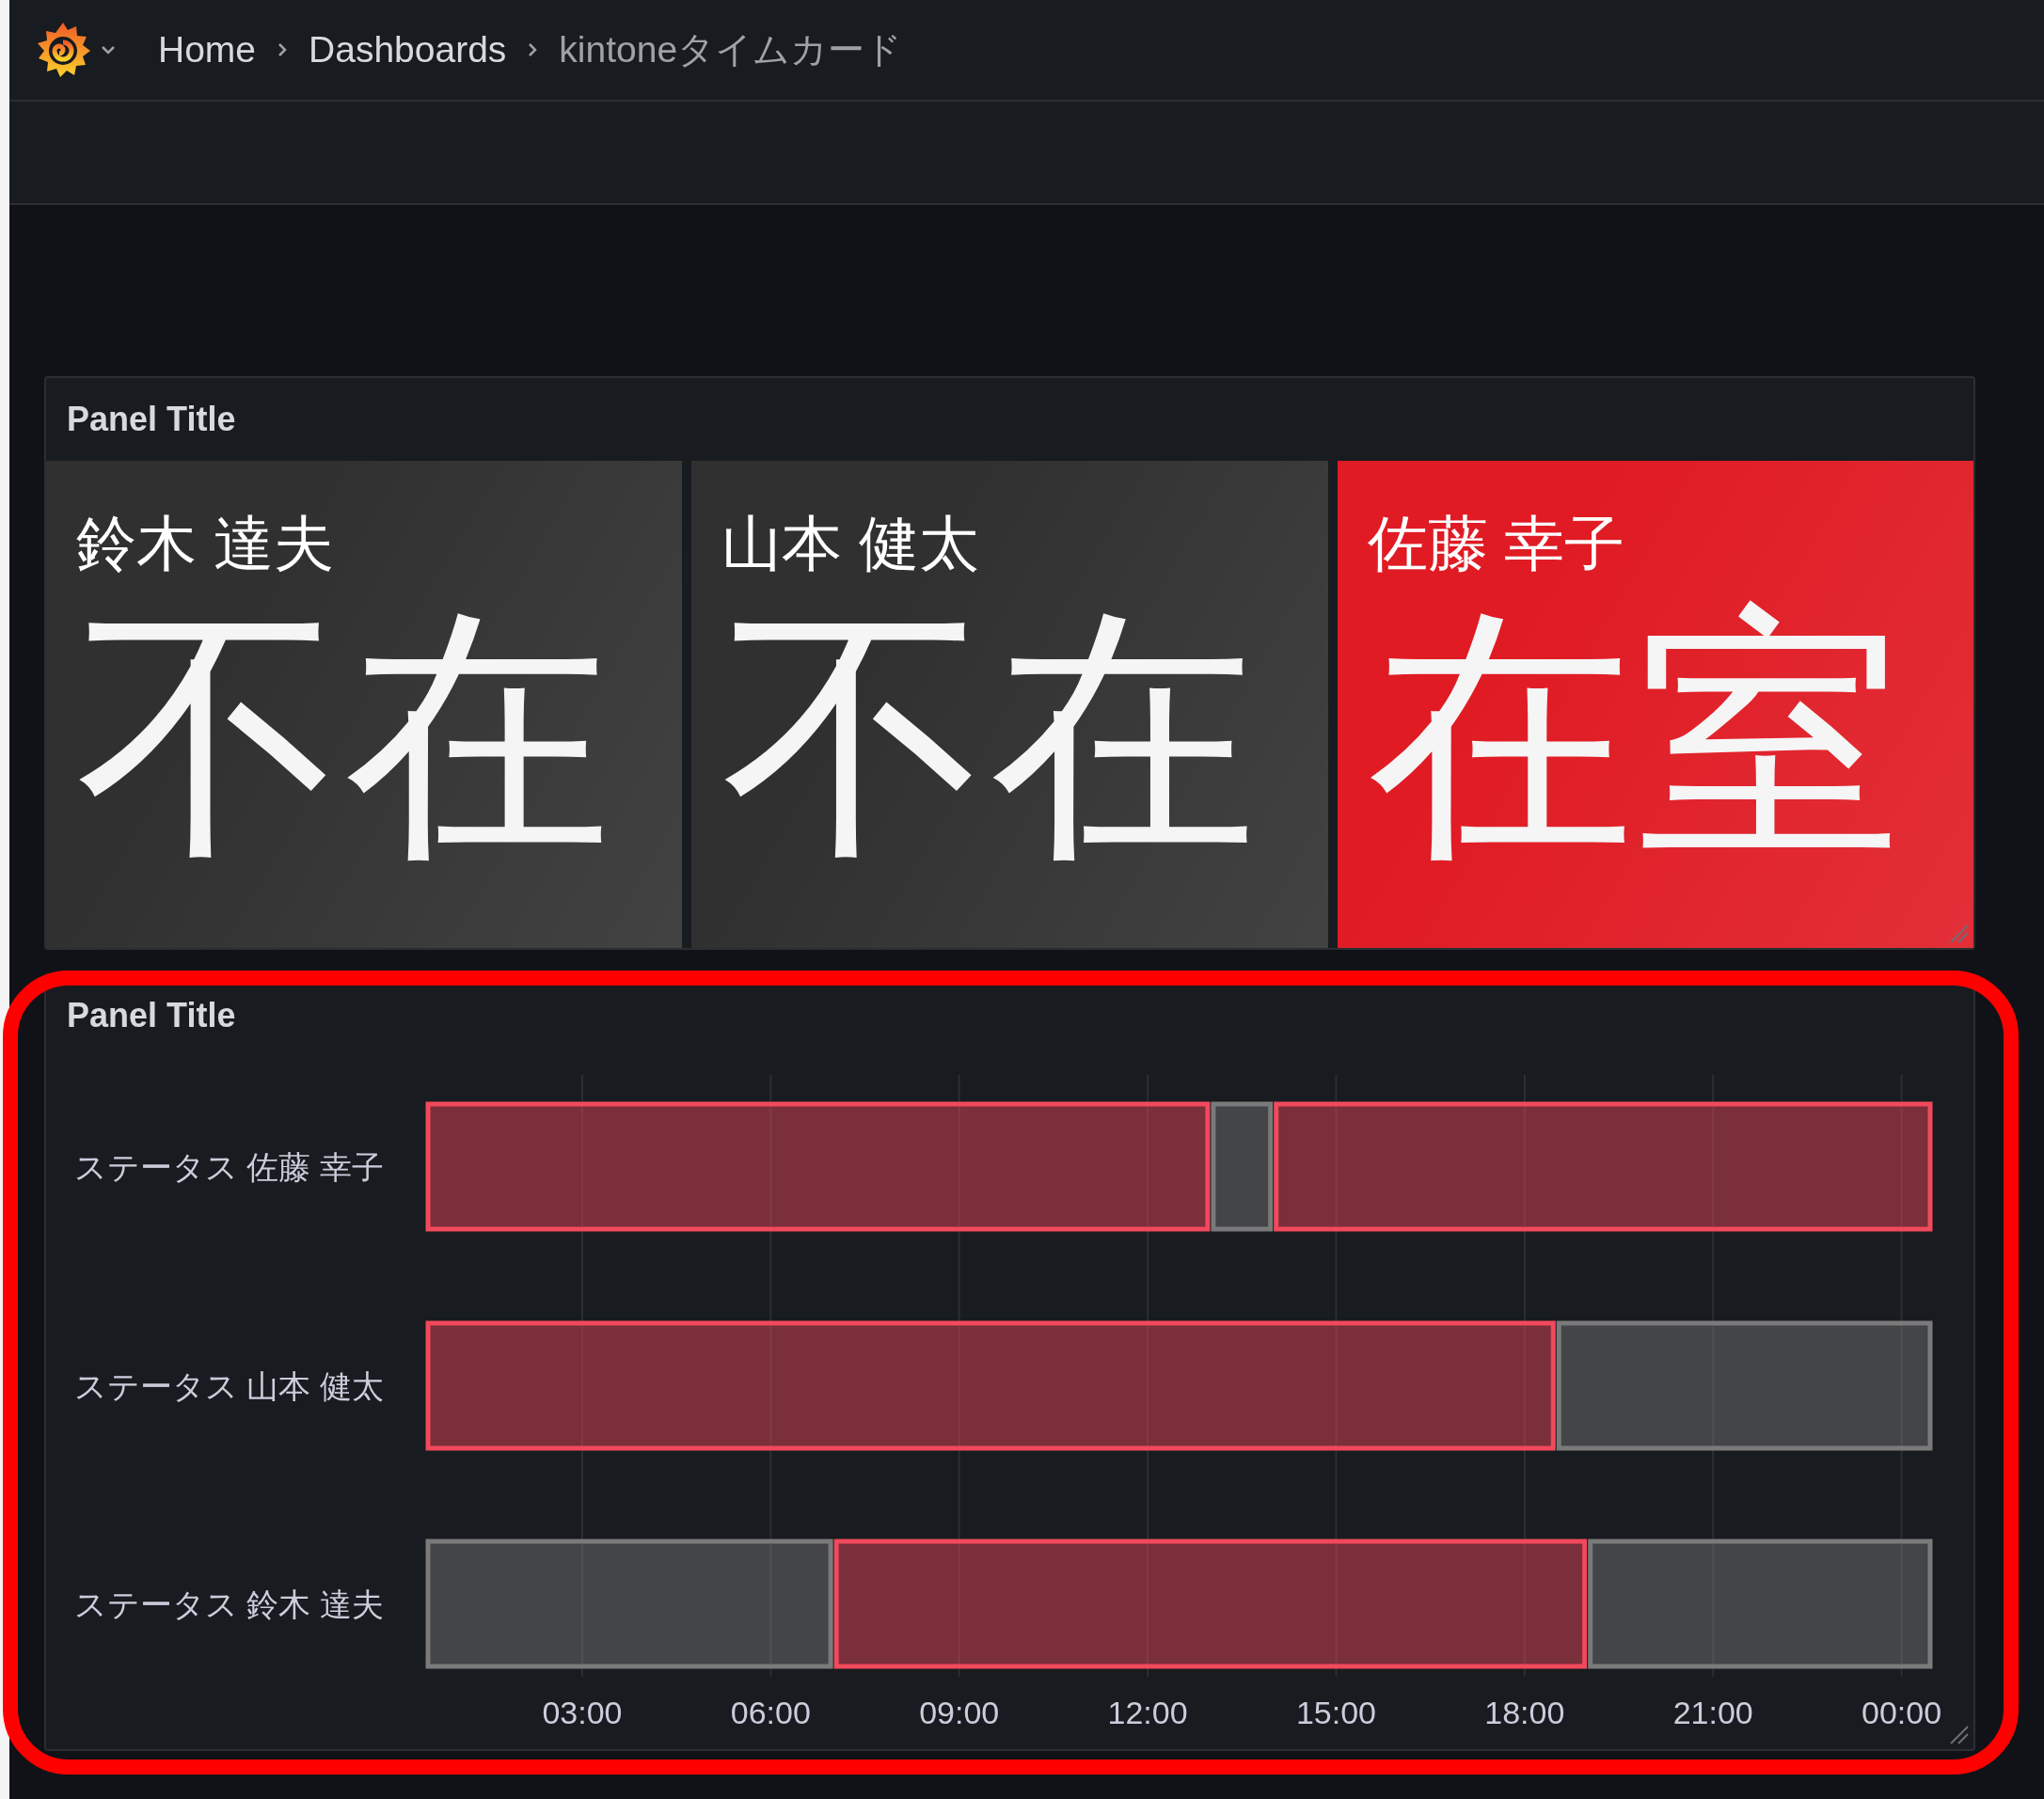  What do you see at coordinates (205, 543) in the screenshot?
I see `person-name: 鈴木 達夫` at bounding box center [205, 543].